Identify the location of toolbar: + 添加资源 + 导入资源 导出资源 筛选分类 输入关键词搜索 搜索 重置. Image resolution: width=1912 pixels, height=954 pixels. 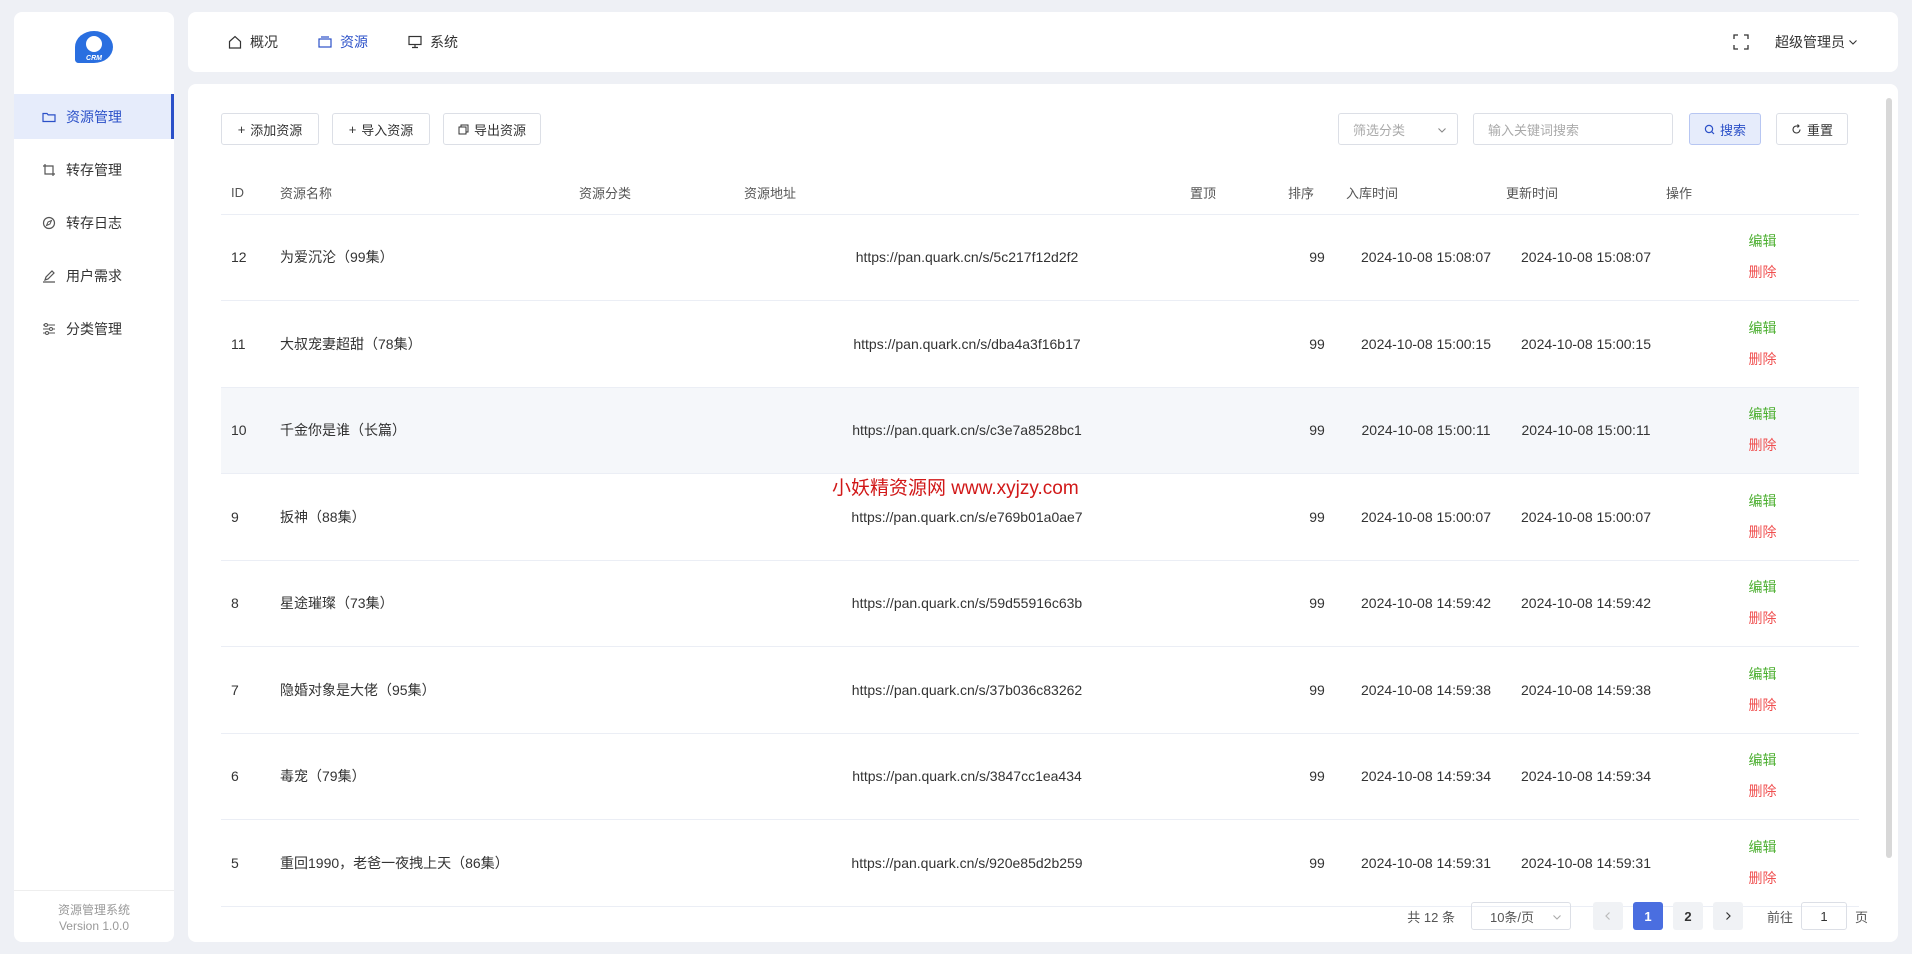
(1039, 129).